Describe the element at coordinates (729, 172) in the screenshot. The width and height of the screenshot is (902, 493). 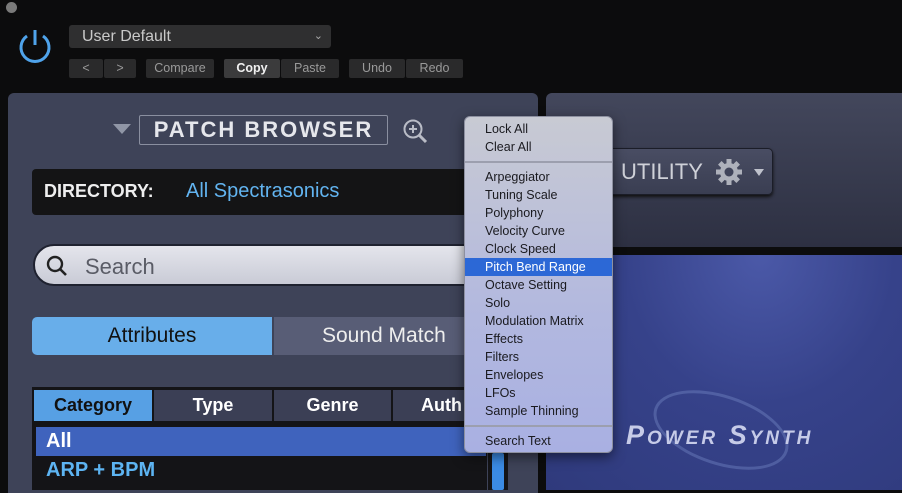
I see `gear-icon` at that location.